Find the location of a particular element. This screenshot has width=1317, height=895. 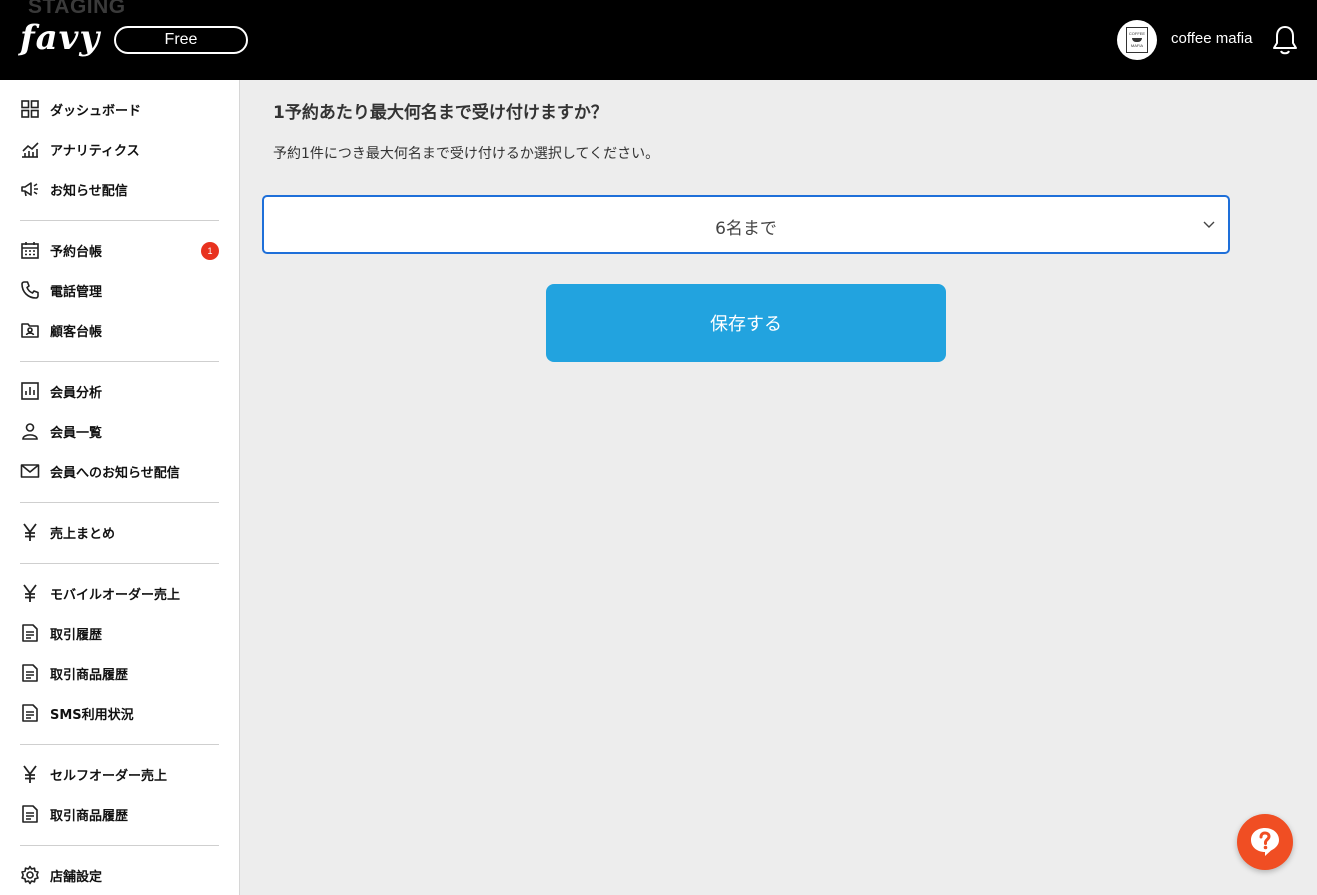

notification-bell-icon is located at coordinates (1285, 40).